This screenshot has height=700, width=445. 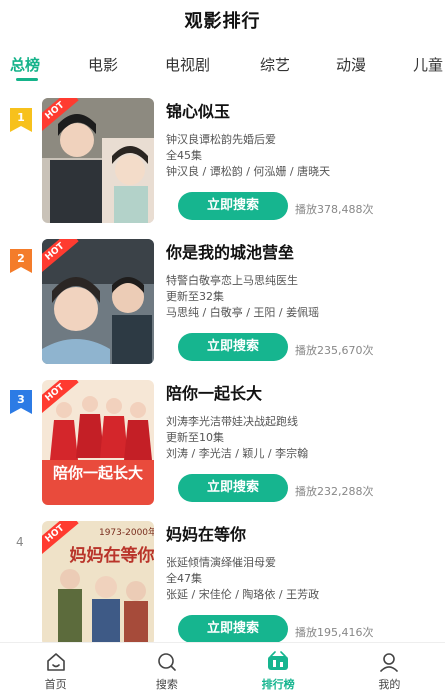 What do you see at coordinates (98, 442) in the screenshot?
I see `poster-image: 陪你一起长大 HOT` at bounding box center [98, 442].